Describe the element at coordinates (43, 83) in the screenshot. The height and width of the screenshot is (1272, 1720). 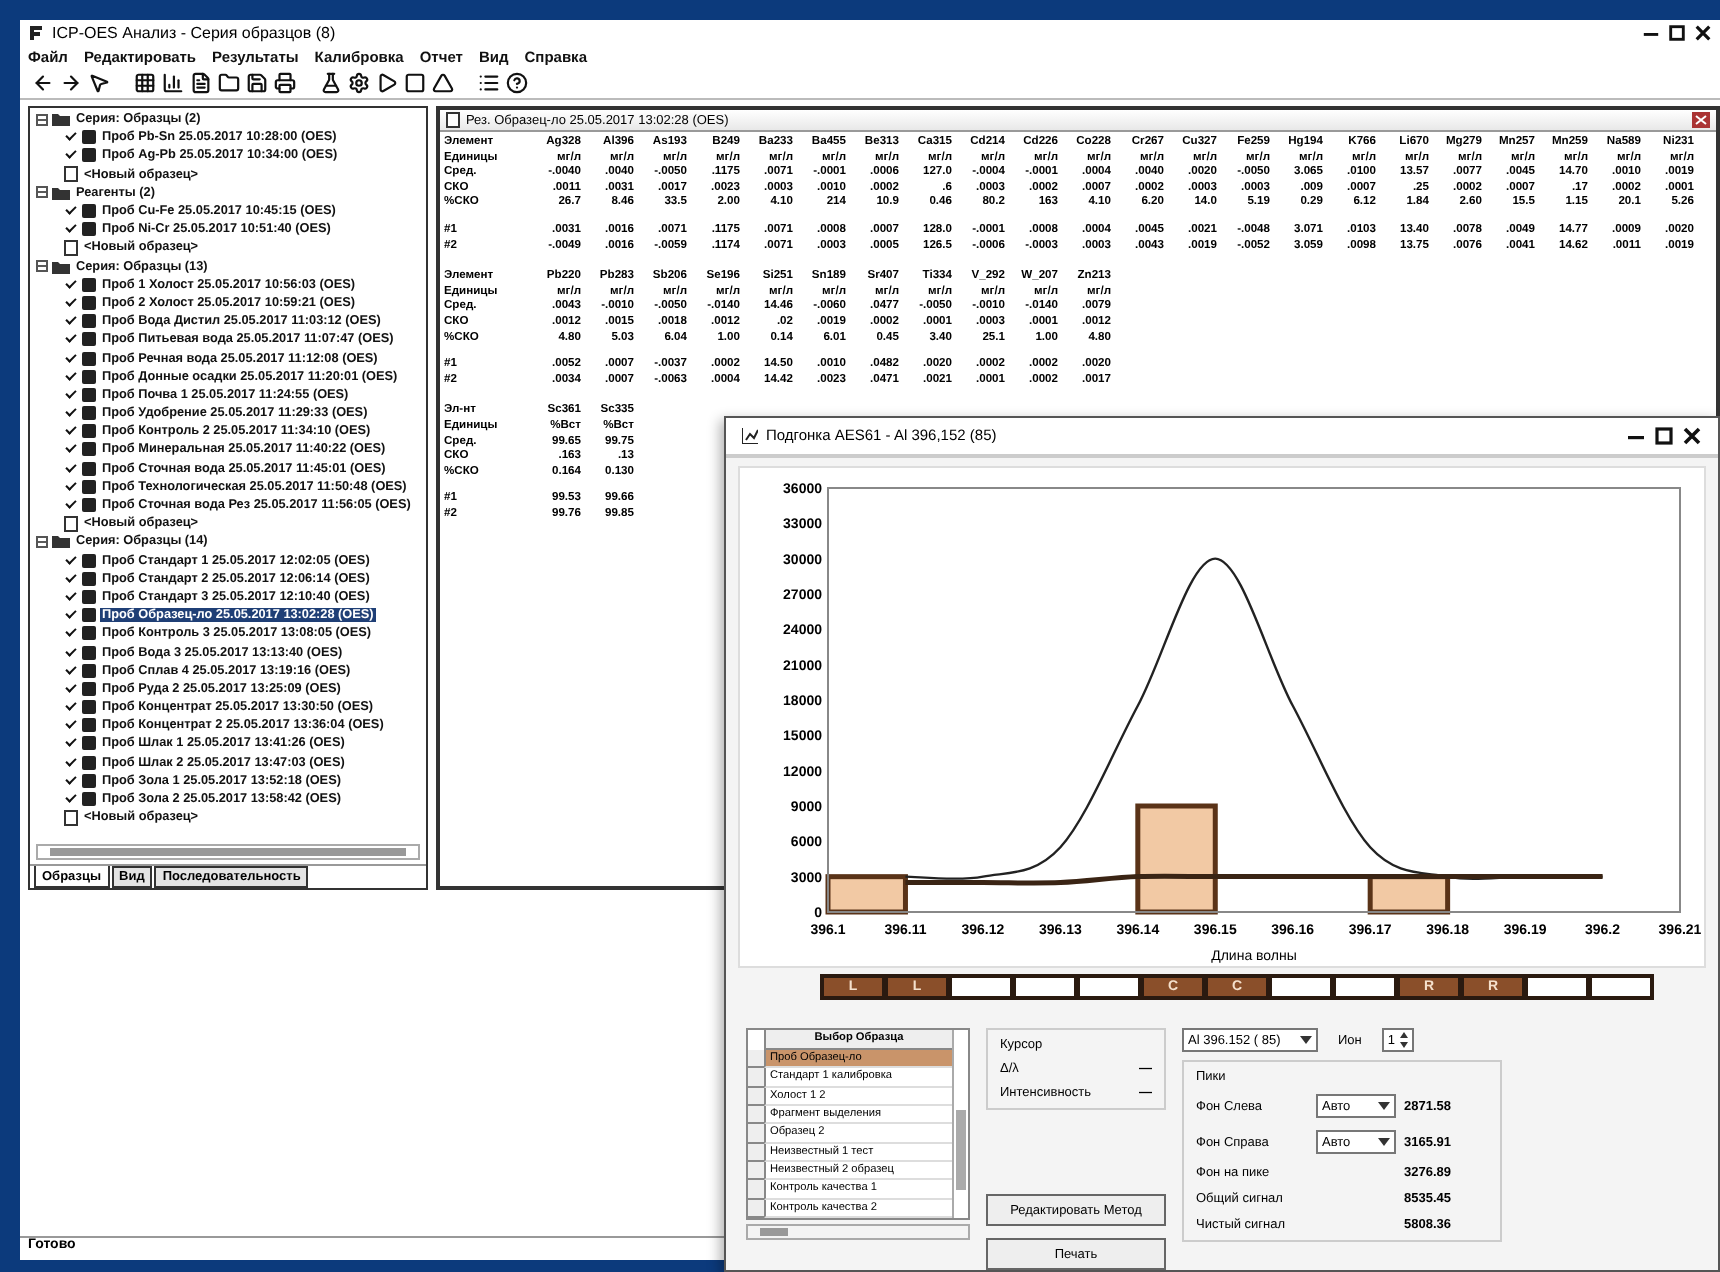
I see `arrow-left-icon` at that location.